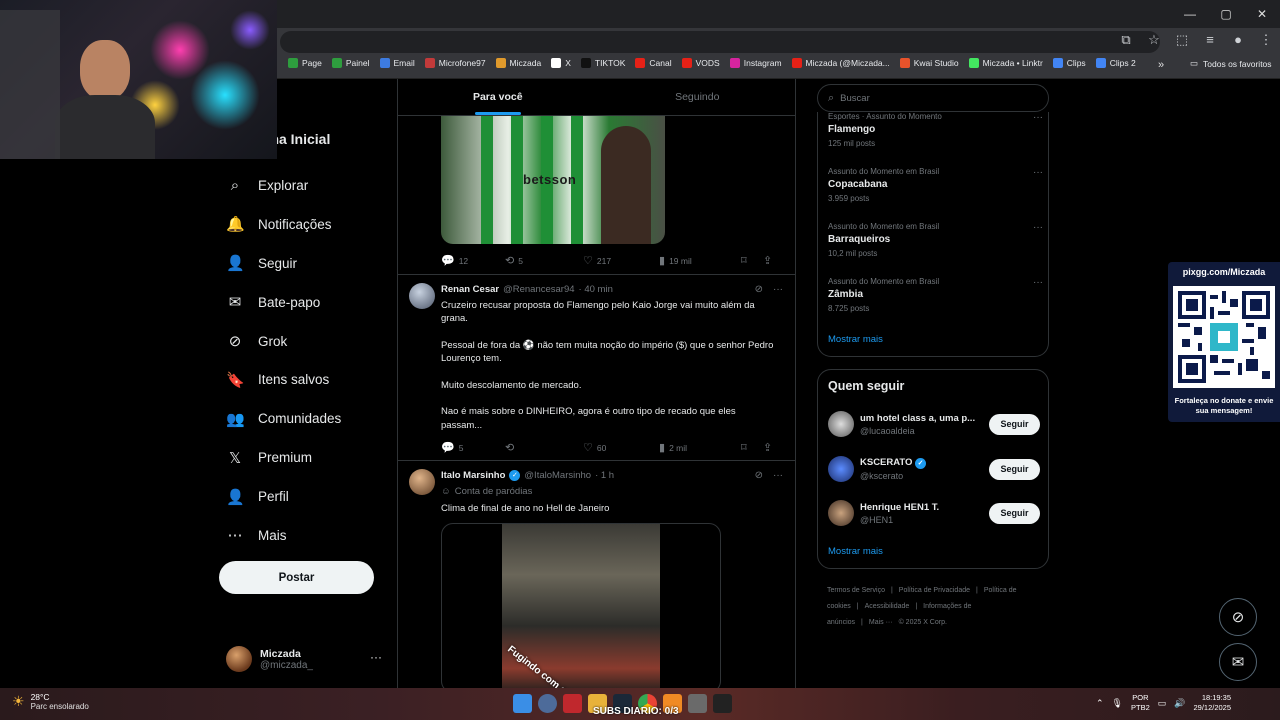 The height and width of the screenshot is (720, 1280). Describe the element at coordinates (50, 701) in the screenshot. I see `weather-widget: ☀ 28°C Parc ensolarado` at that location.